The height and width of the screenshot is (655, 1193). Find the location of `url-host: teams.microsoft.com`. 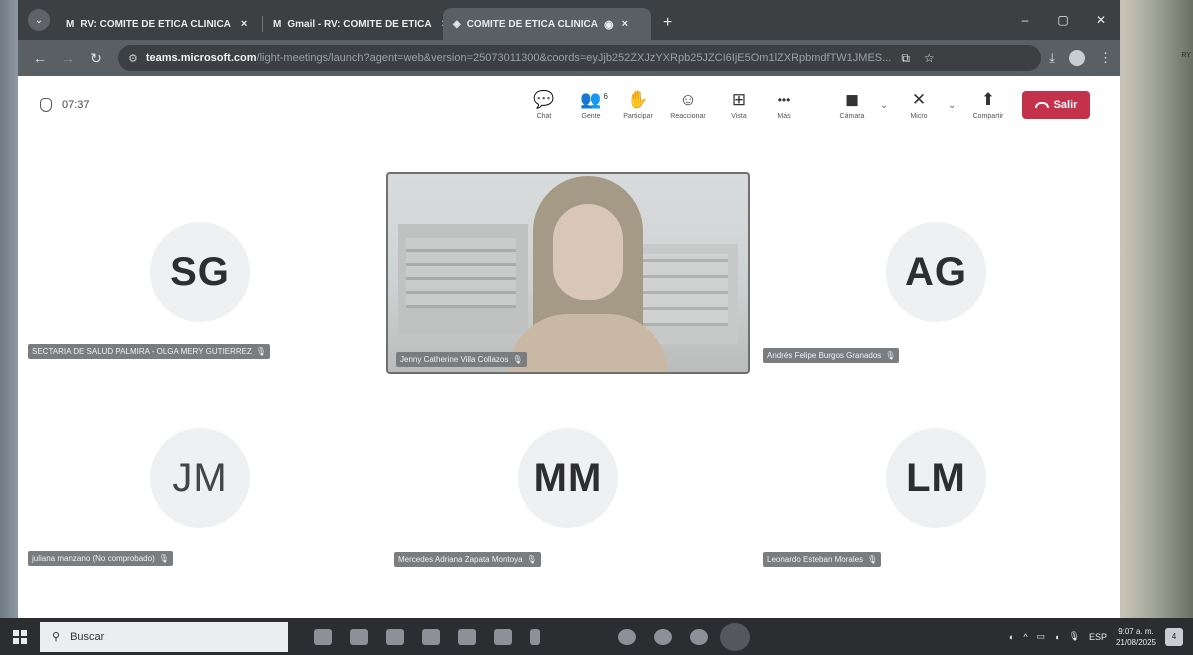

url-host: teams.microsoft.com is located at coordinates (201, 58).